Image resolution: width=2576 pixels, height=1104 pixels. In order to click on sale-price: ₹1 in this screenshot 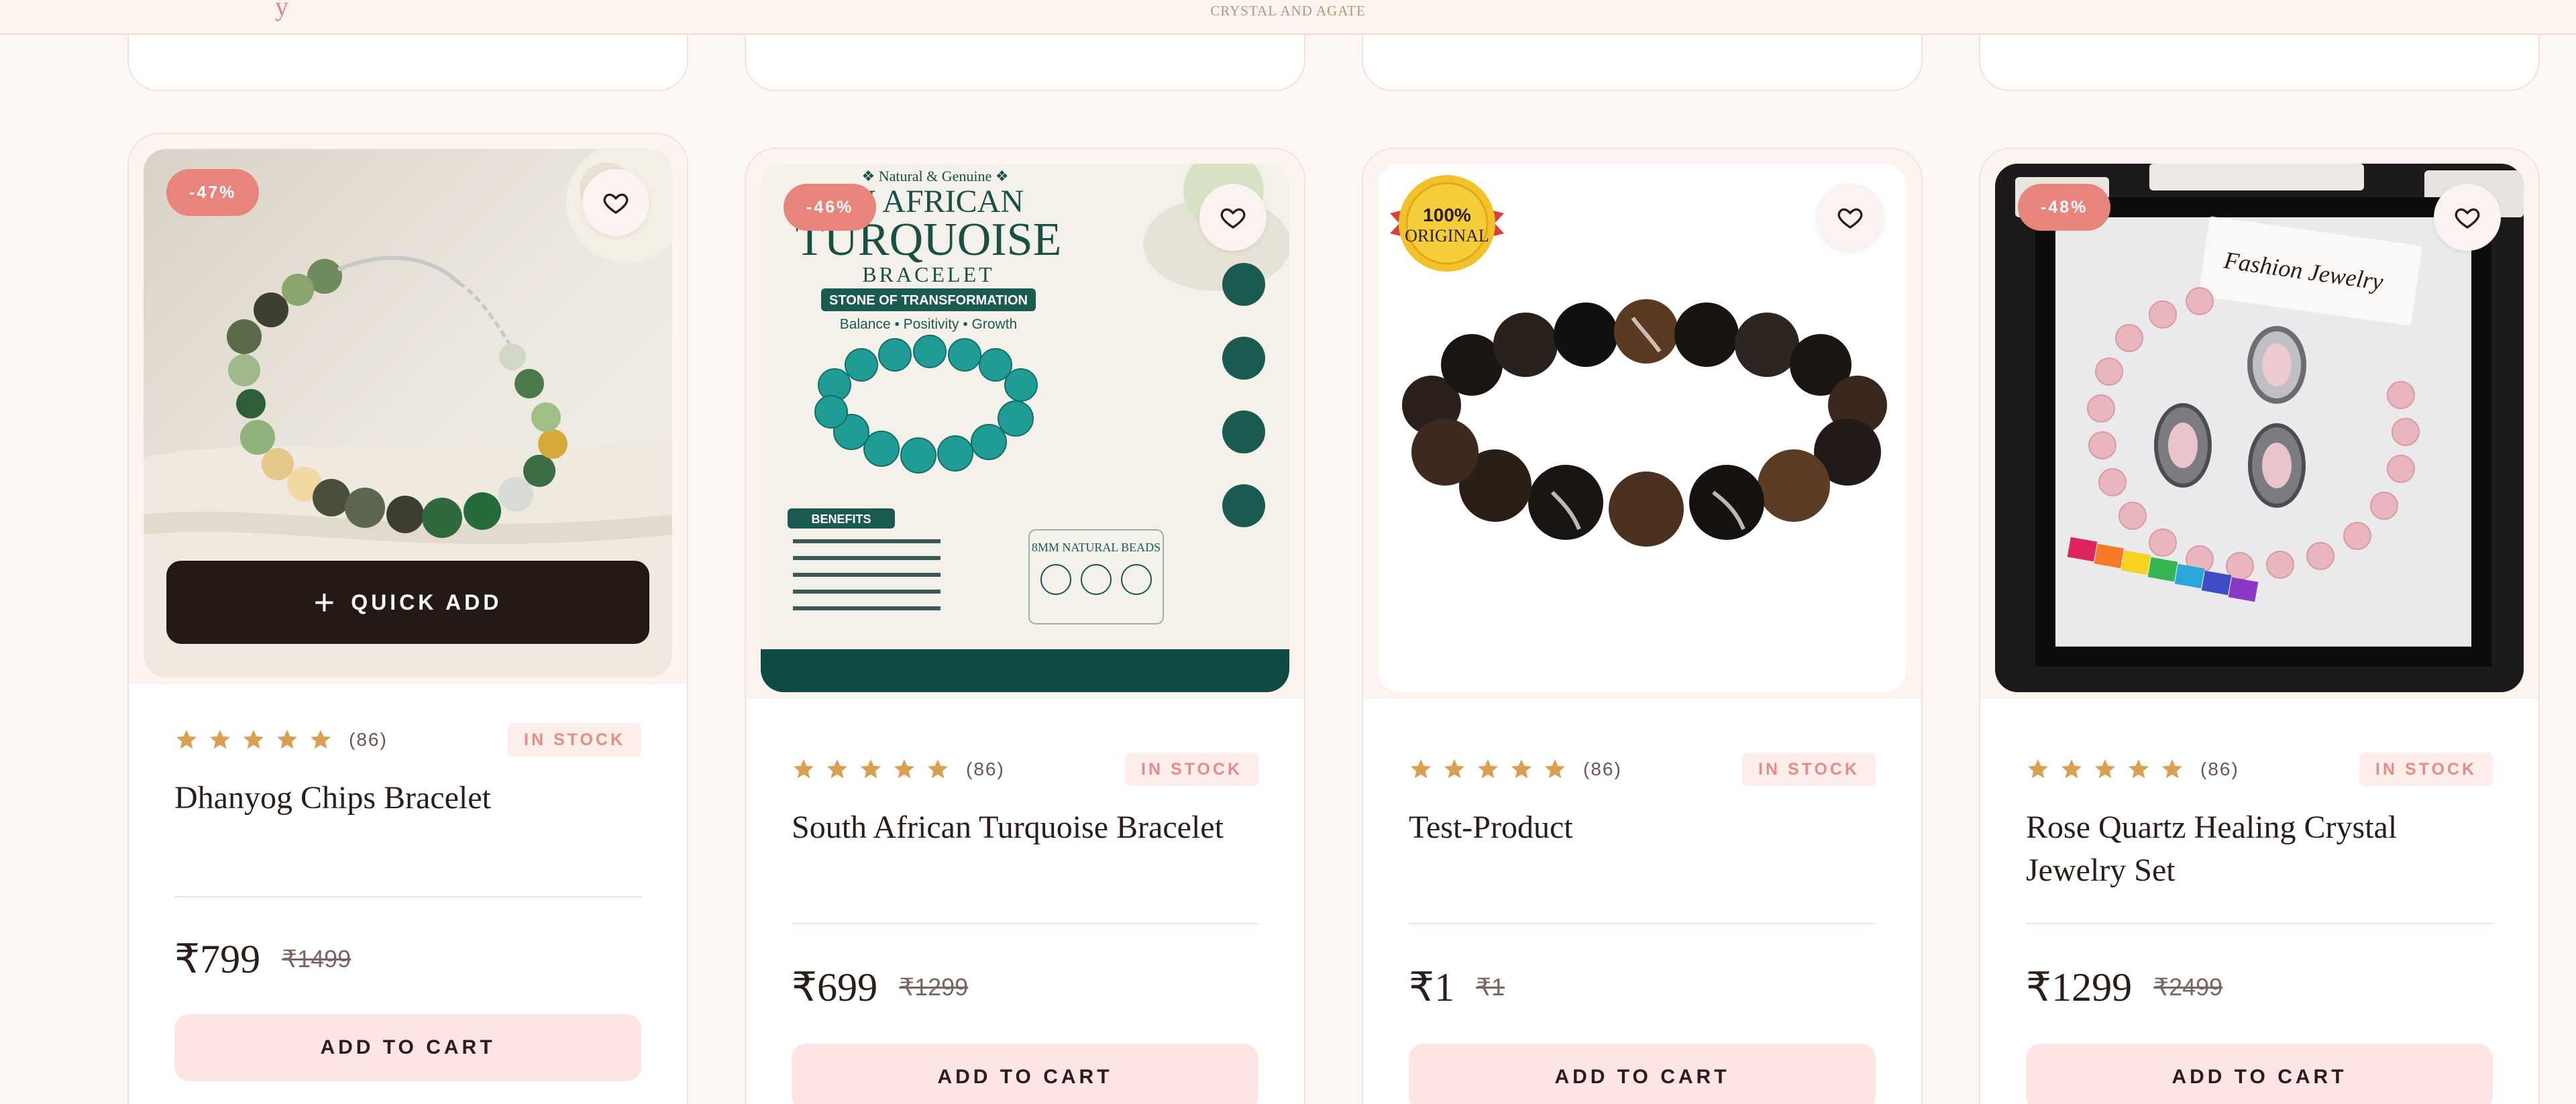, I will do `click(1432, 987)`.